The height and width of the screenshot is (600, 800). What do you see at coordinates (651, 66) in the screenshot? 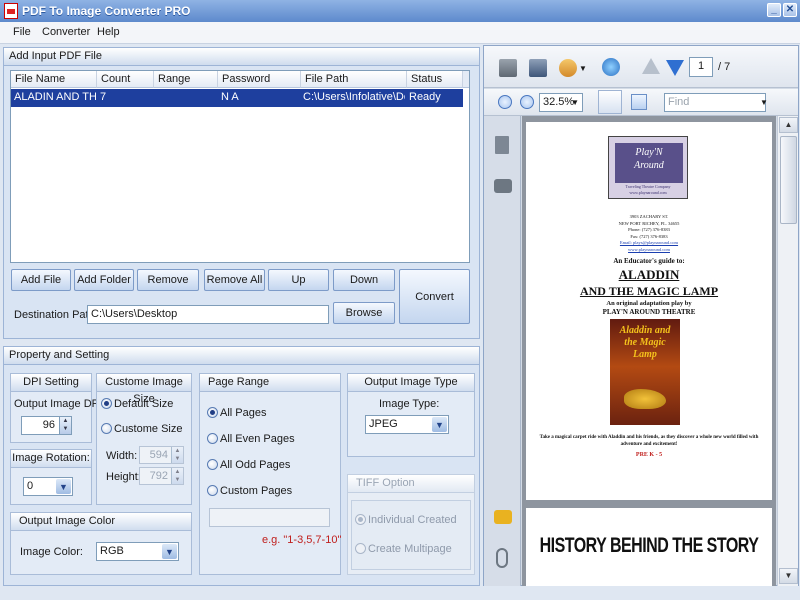
I see `previous-page-icon` at bounding box center [651, 66].